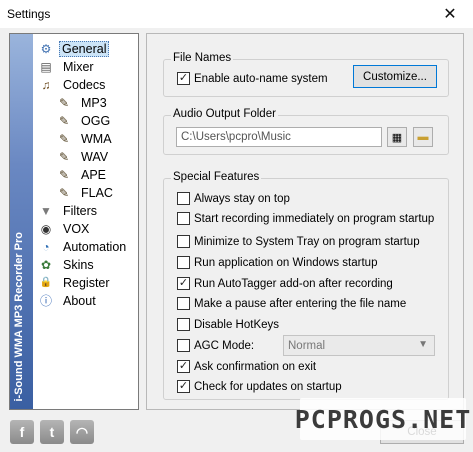  I want to click on vox-icon: ◉, so click(46, 228).